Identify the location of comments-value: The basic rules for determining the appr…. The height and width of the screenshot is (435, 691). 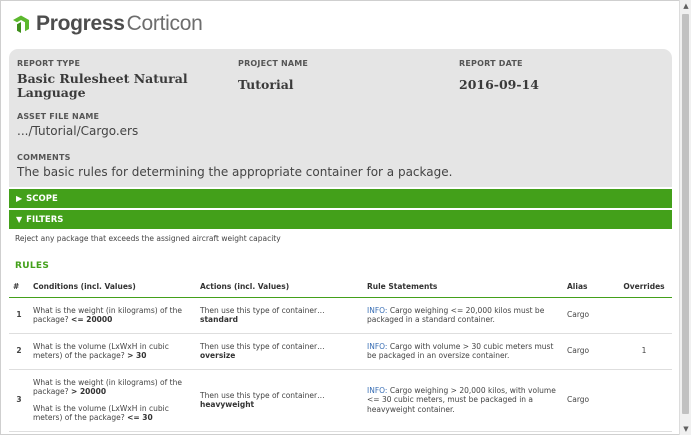
(235, 172).